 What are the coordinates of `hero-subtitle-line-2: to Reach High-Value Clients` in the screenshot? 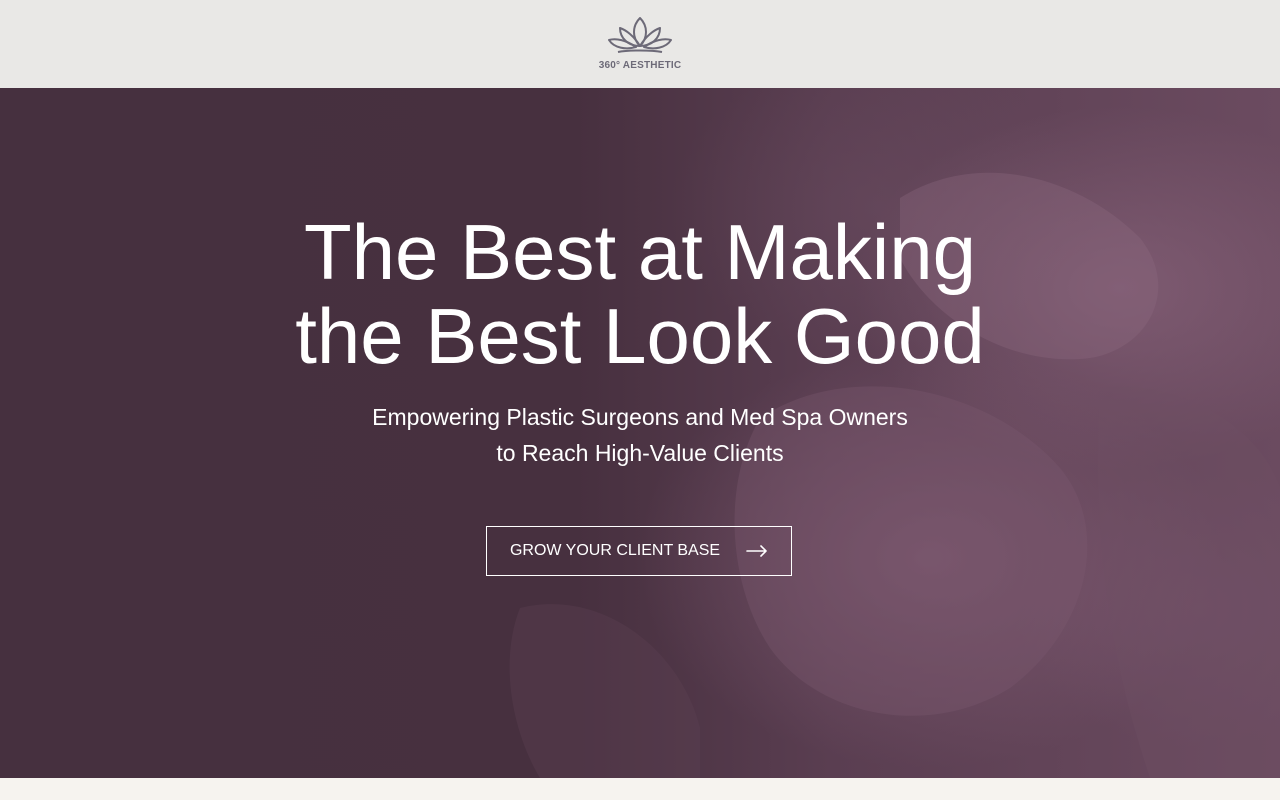 It's located at (640, 453).